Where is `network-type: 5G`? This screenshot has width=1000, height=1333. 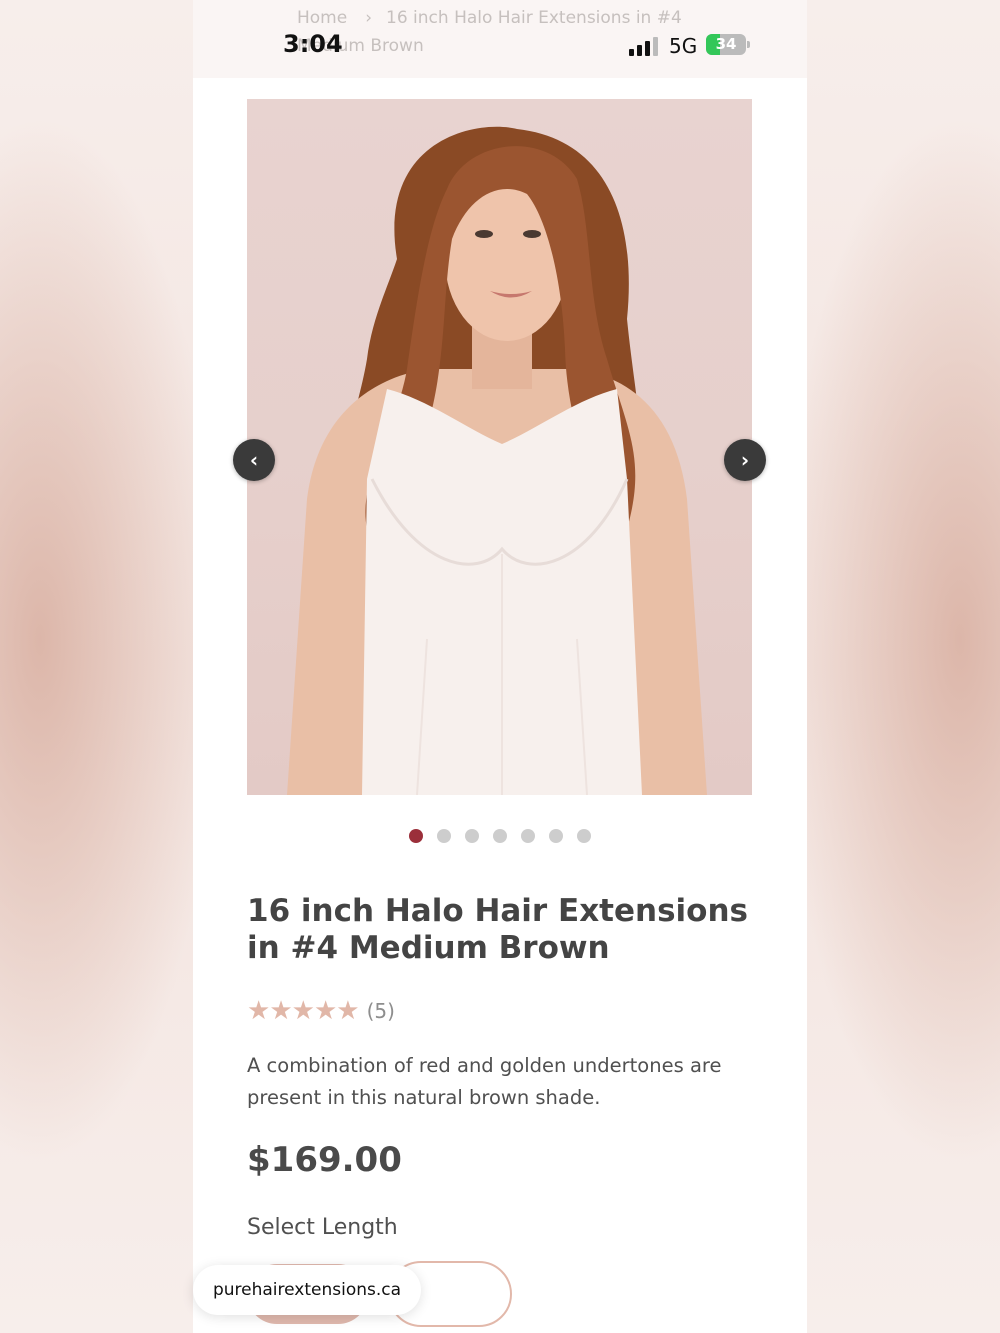 network-type: 5G is located at coordinates (683, 46).